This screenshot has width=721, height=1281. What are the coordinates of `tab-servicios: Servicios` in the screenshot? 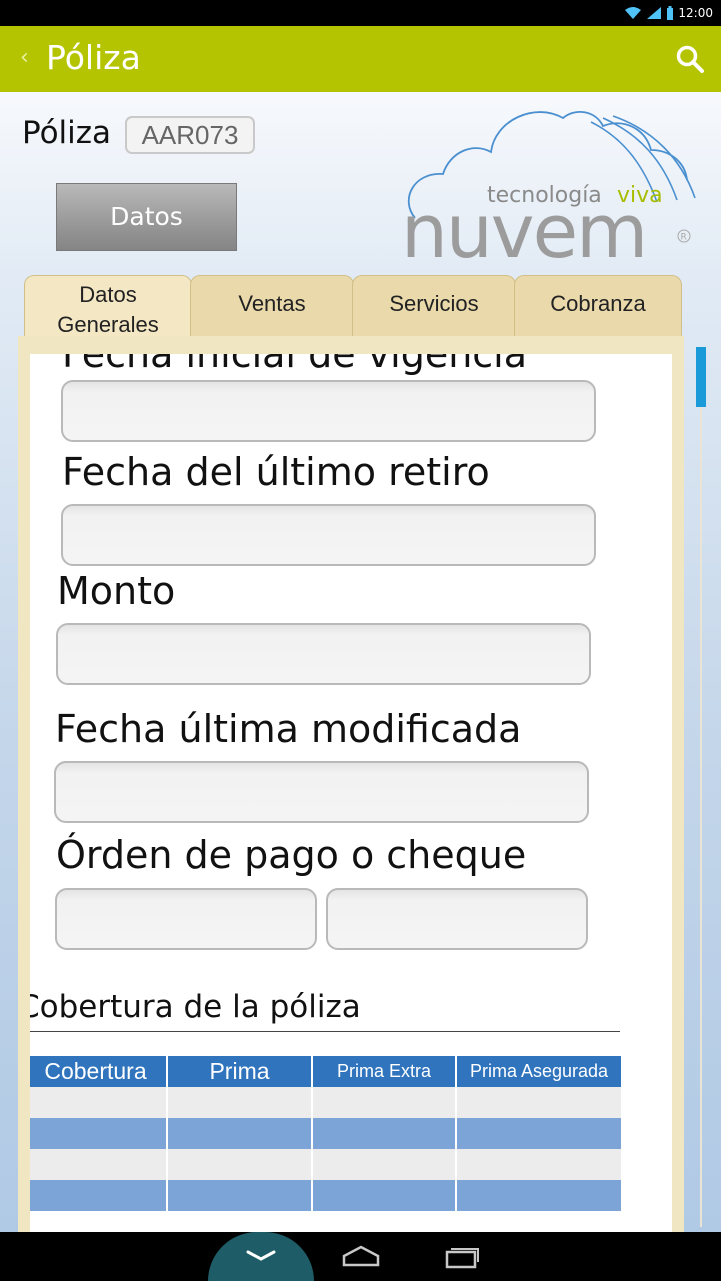 It's located at (434, 307).